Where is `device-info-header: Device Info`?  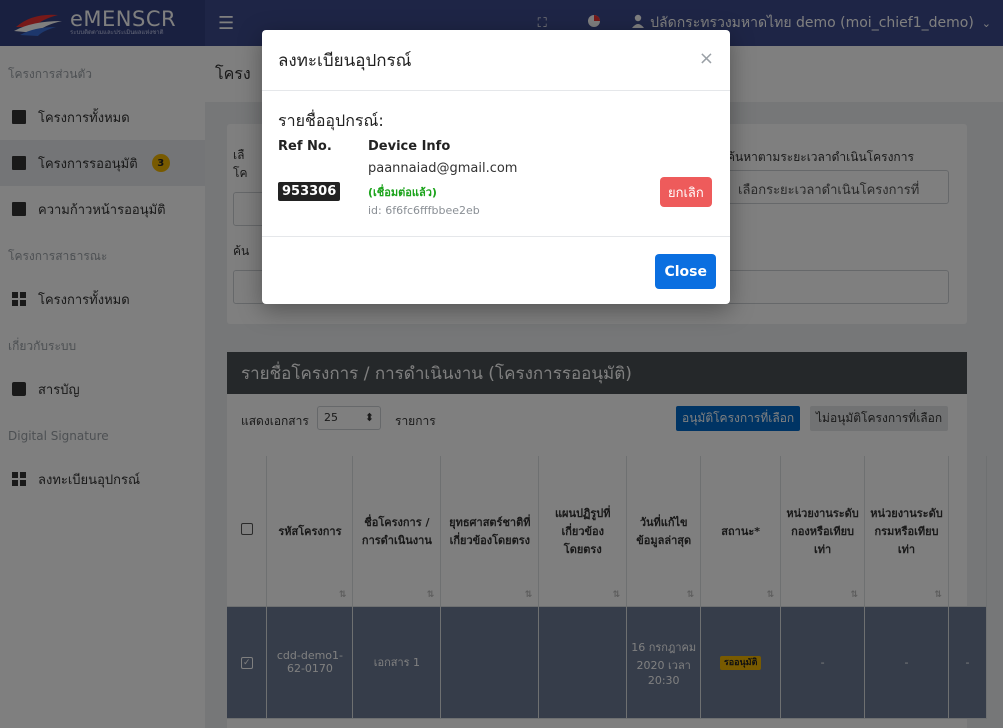
device-info-header: Device Info is located at coordinates (409, 146).